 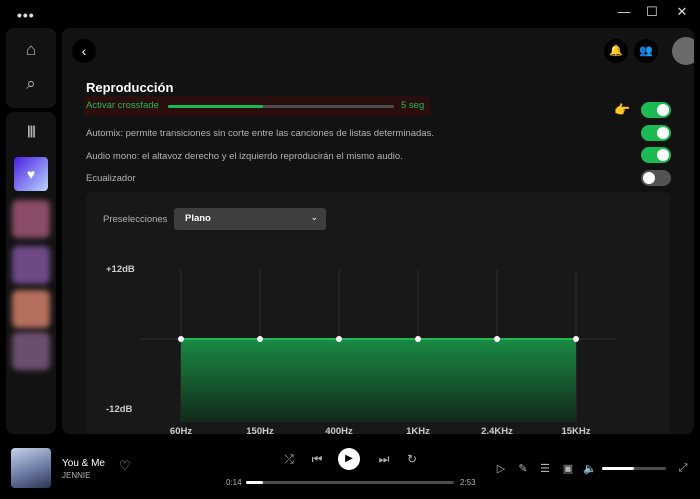 I want to click on sidebar-library: ||| ♥, so click(x=31, y=273).